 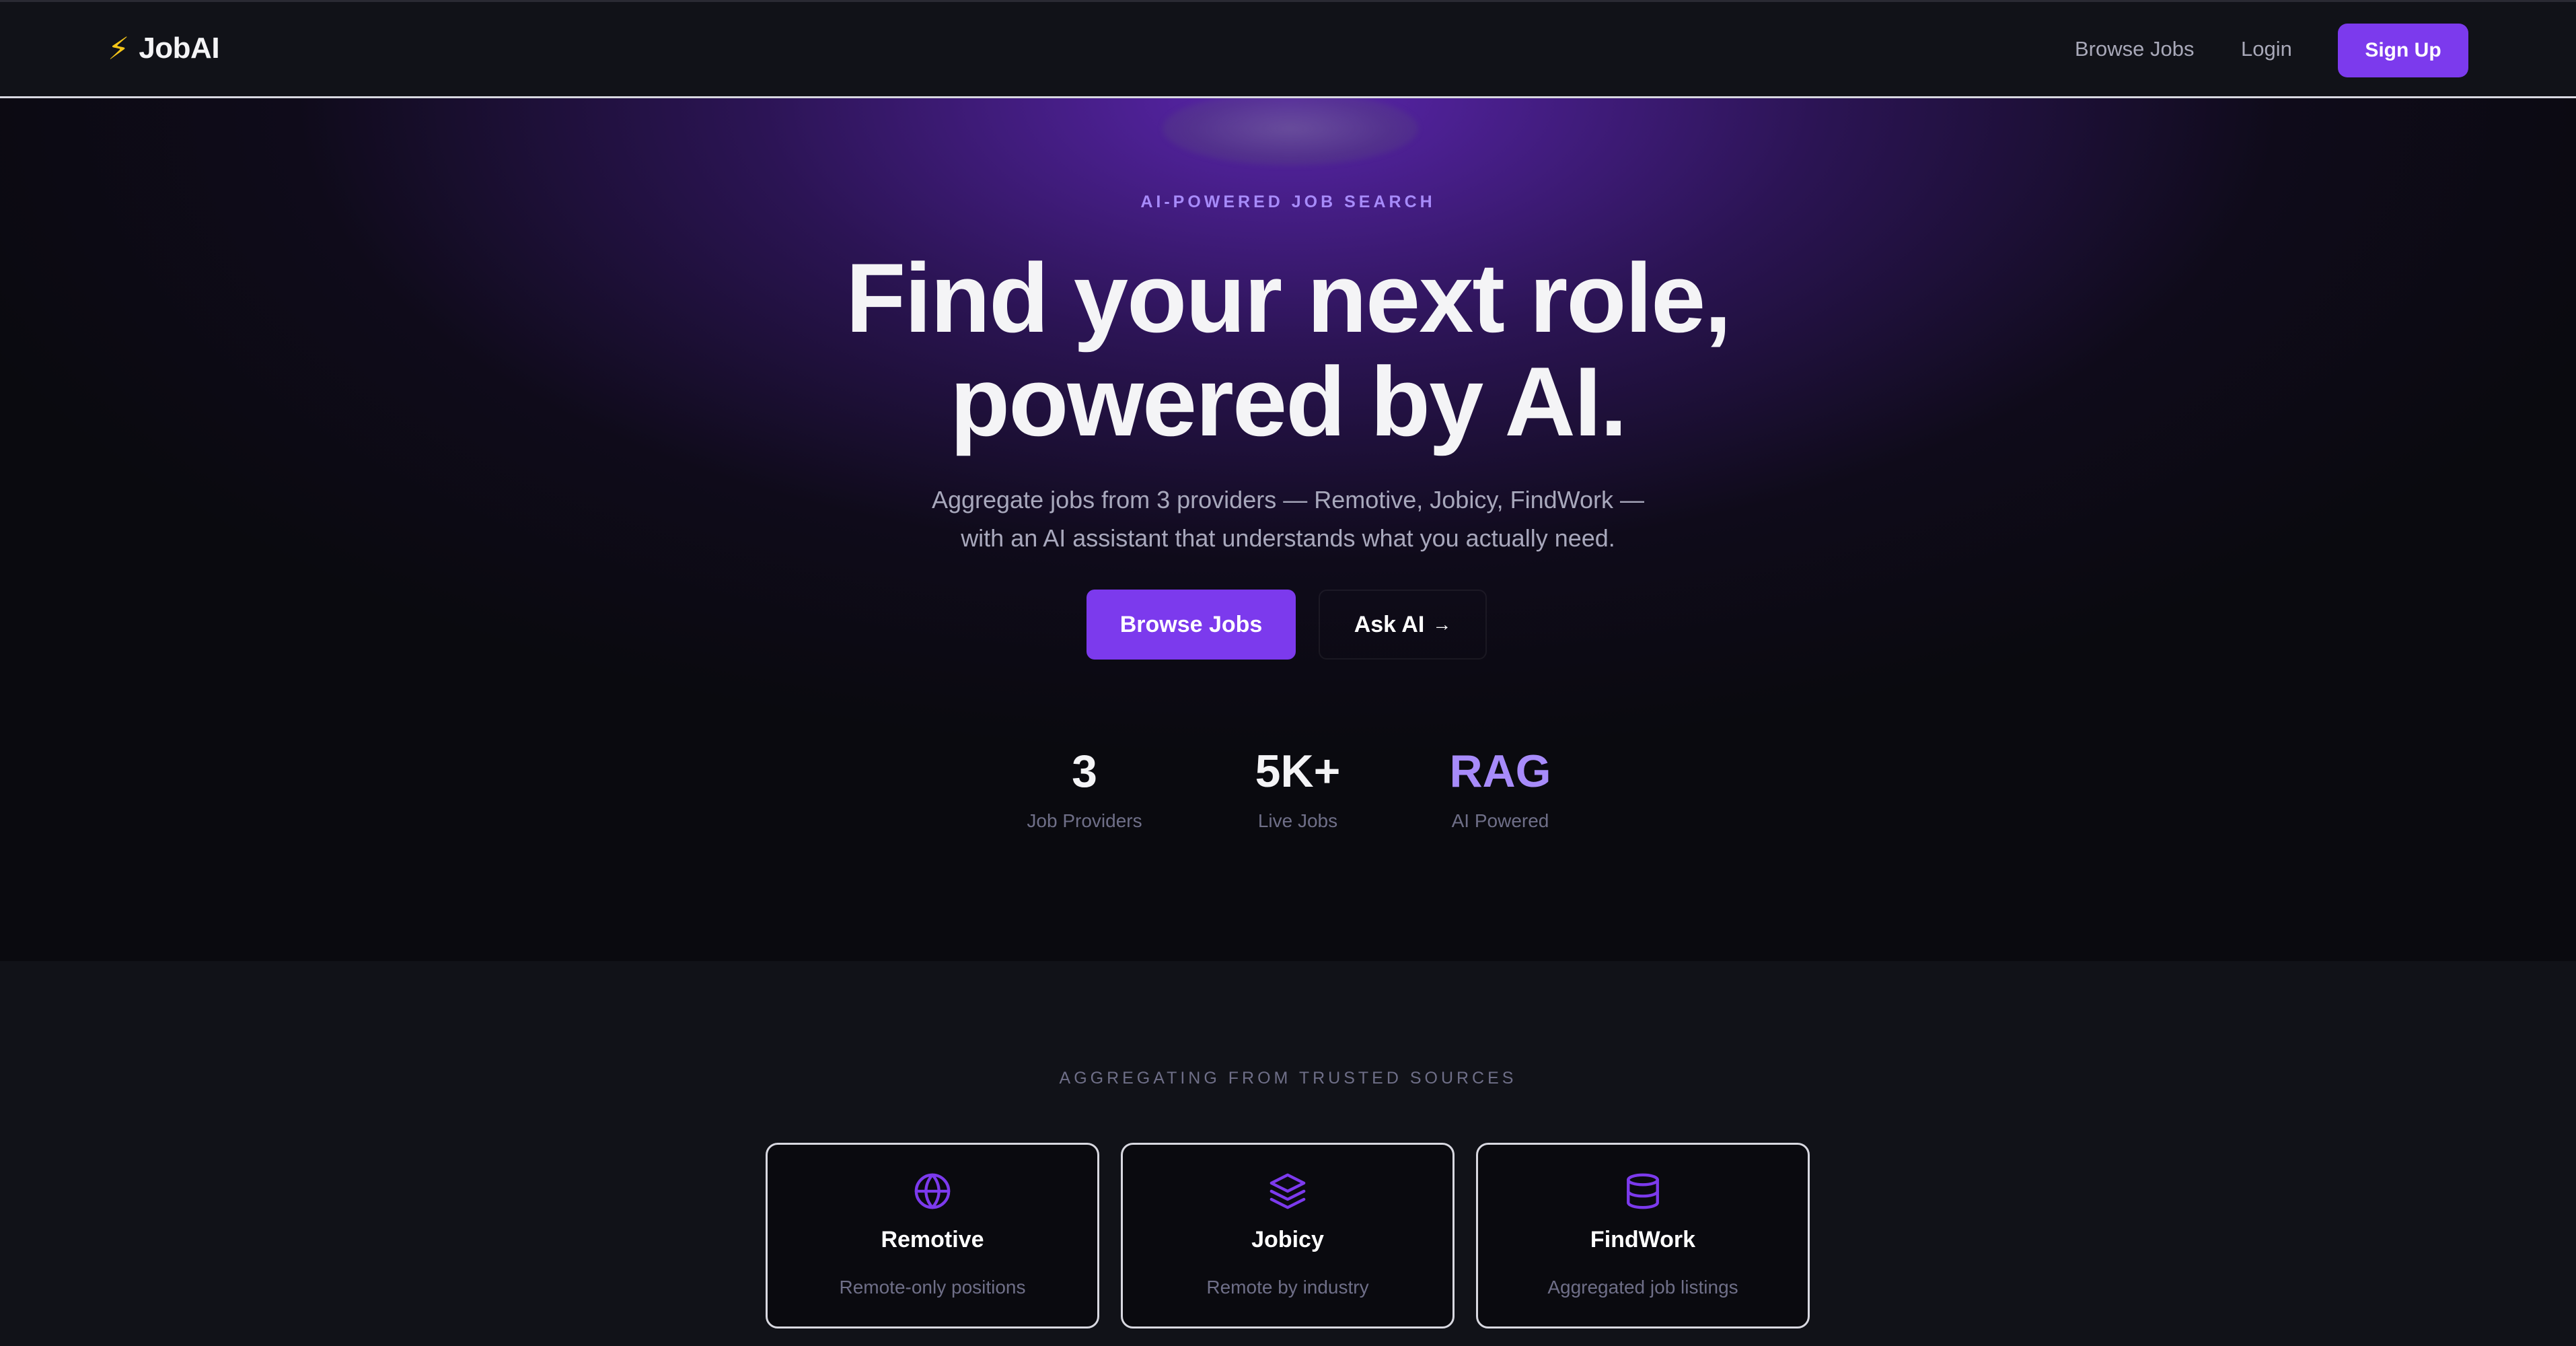 I want to click on stat-label: AI Powered, so click(x=1500, y=821).